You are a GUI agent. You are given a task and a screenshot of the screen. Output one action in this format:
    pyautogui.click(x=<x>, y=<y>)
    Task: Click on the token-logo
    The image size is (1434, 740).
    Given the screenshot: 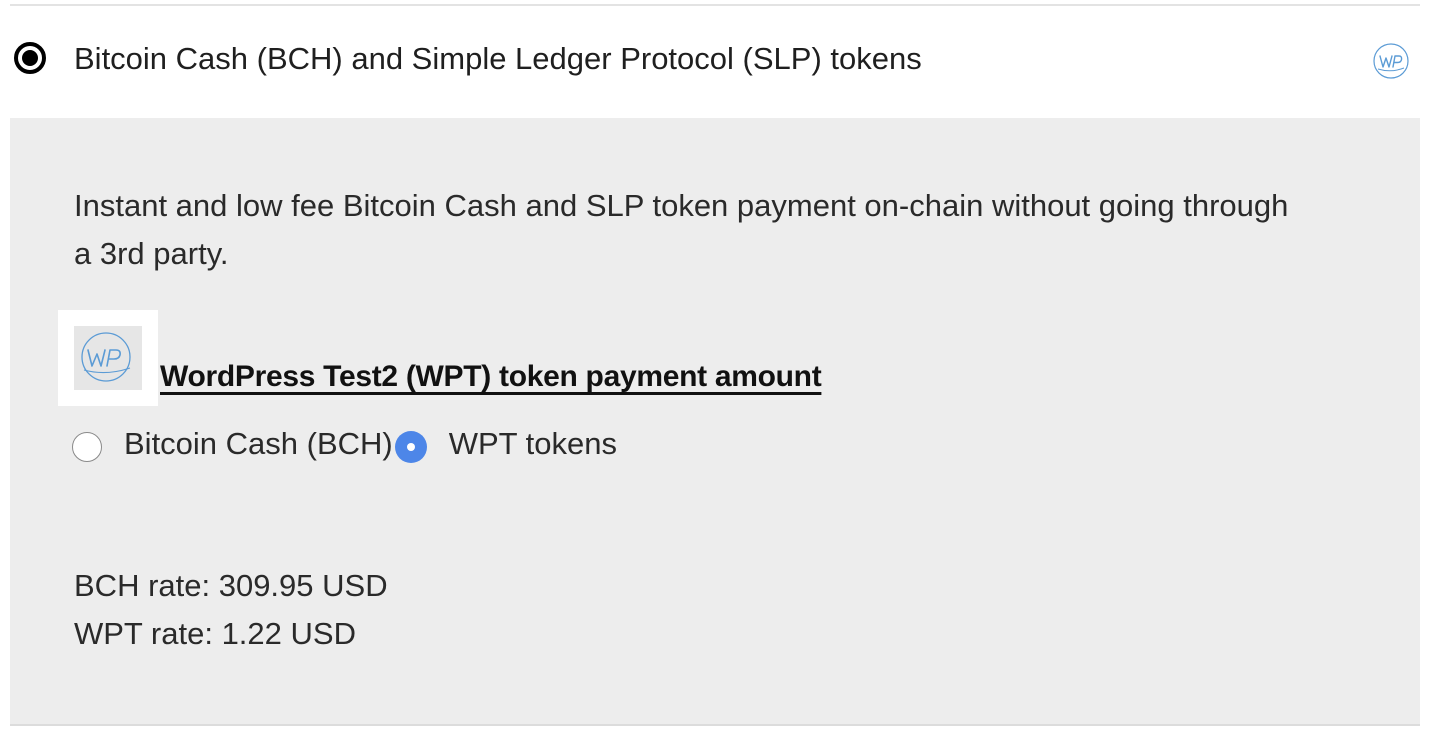 What is the action you would take?
    pyautogui.click(x=108, y=358)
    